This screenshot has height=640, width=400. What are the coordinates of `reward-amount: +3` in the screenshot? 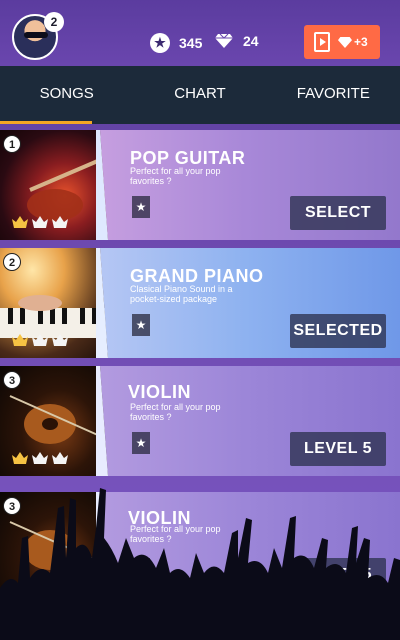 It's located at (361, 42).